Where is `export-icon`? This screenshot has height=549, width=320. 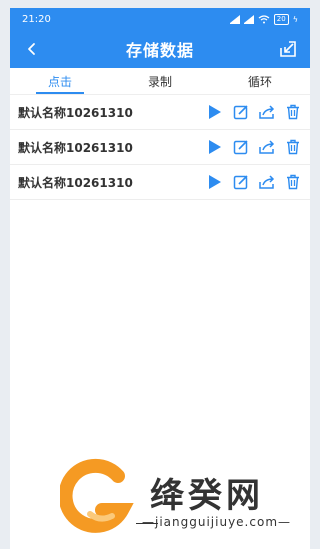
export-icon is located at coordinates (288, 49).